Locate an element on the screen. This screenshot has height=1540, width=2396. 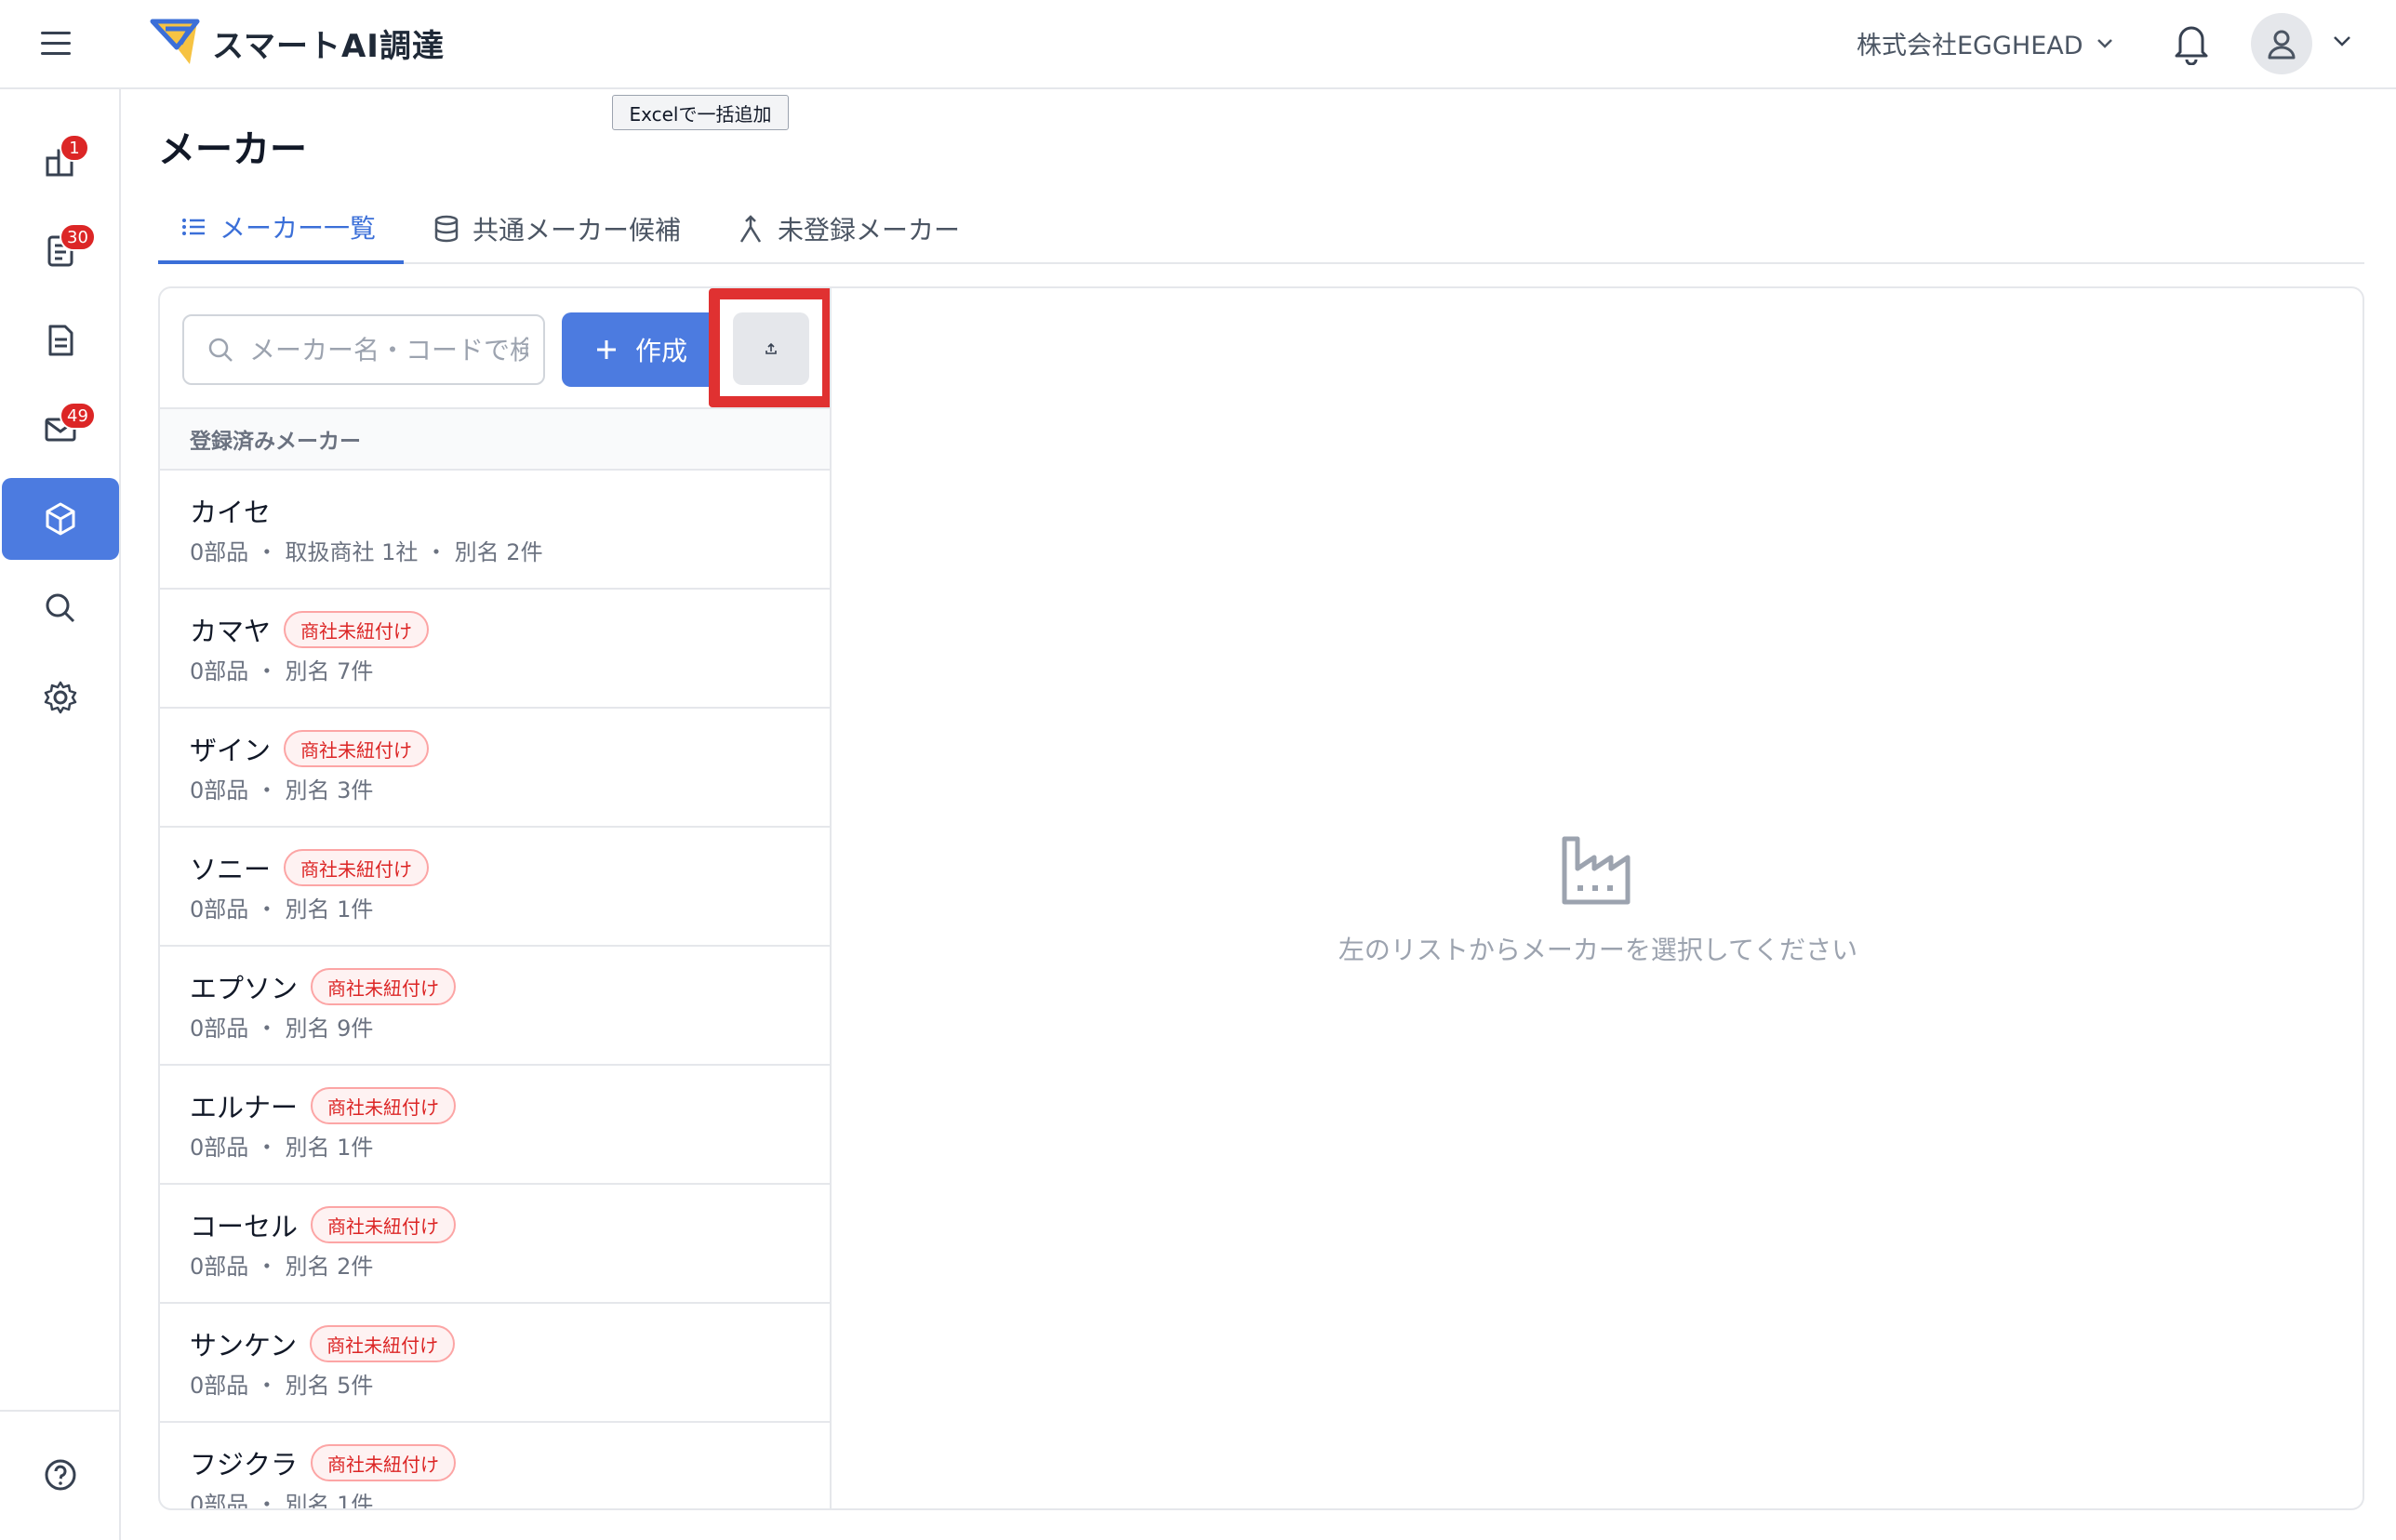
upload-highlight is located at coordinates (769, 347).